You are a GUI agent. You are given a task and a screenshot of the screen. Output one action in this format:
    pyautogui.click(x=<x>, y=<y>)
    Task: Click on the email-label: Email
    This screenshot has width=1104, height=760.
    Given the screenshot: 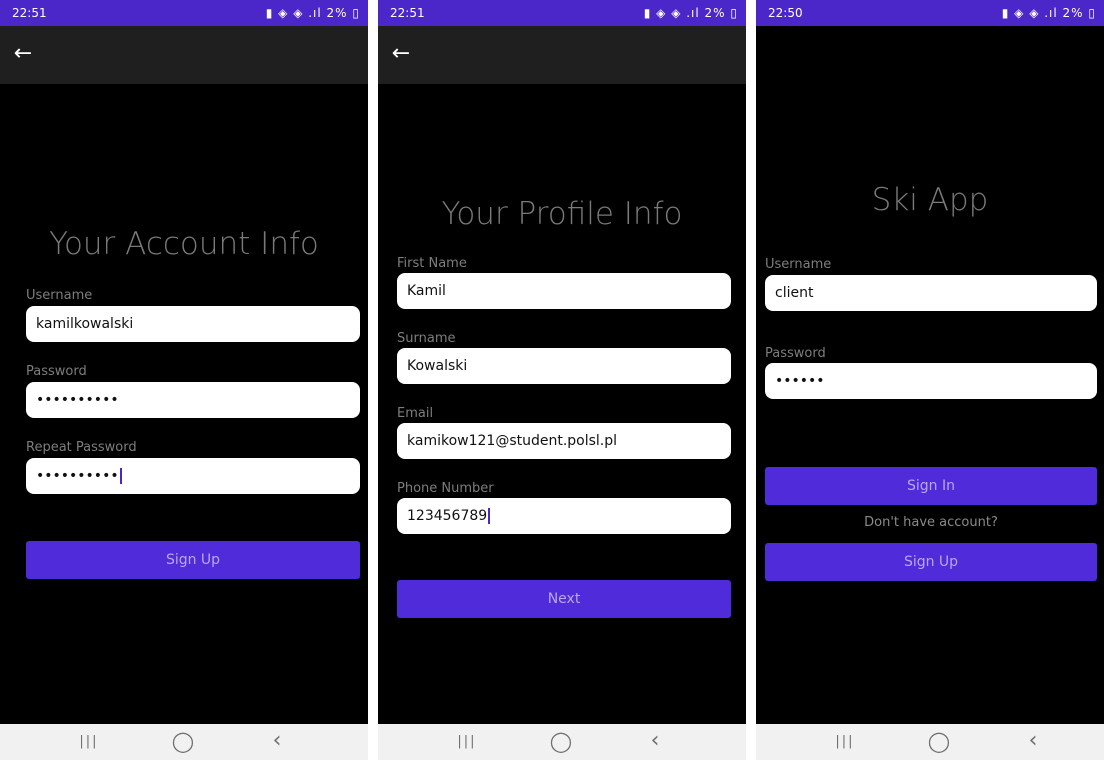 What is the action you would take?
    pyautogui.click(x=415, y=413)
    